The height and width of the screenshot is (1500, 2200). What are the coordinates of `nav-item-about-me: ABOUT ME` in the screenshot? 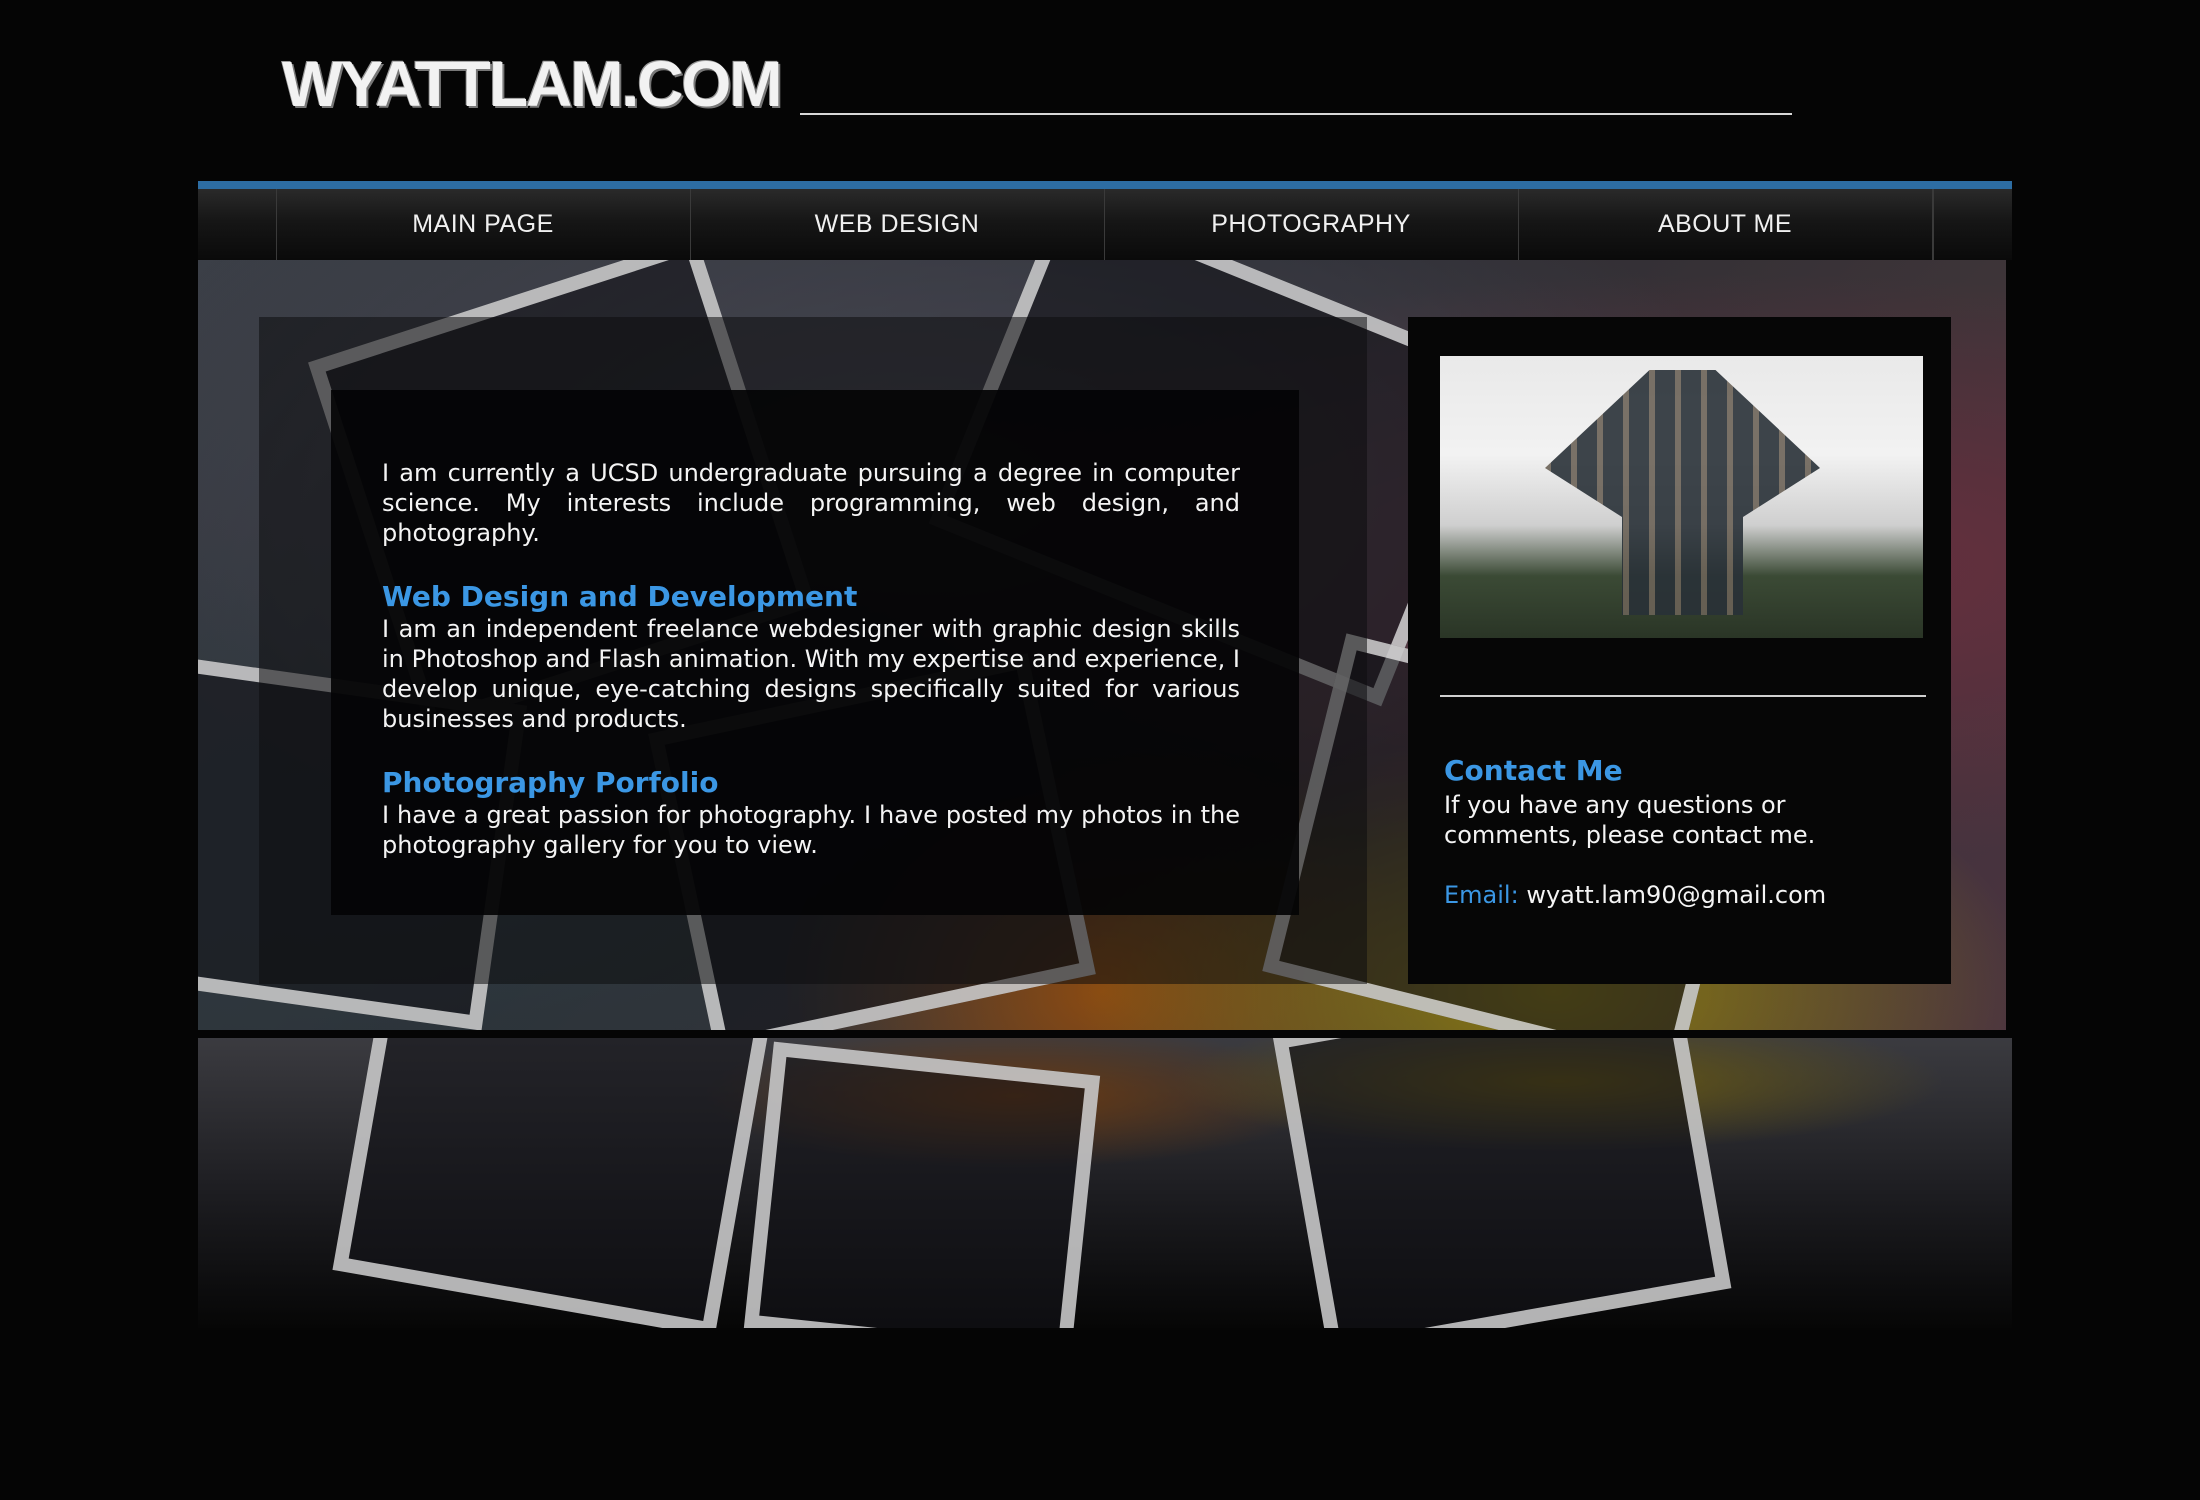 It's located at (1725, 224).